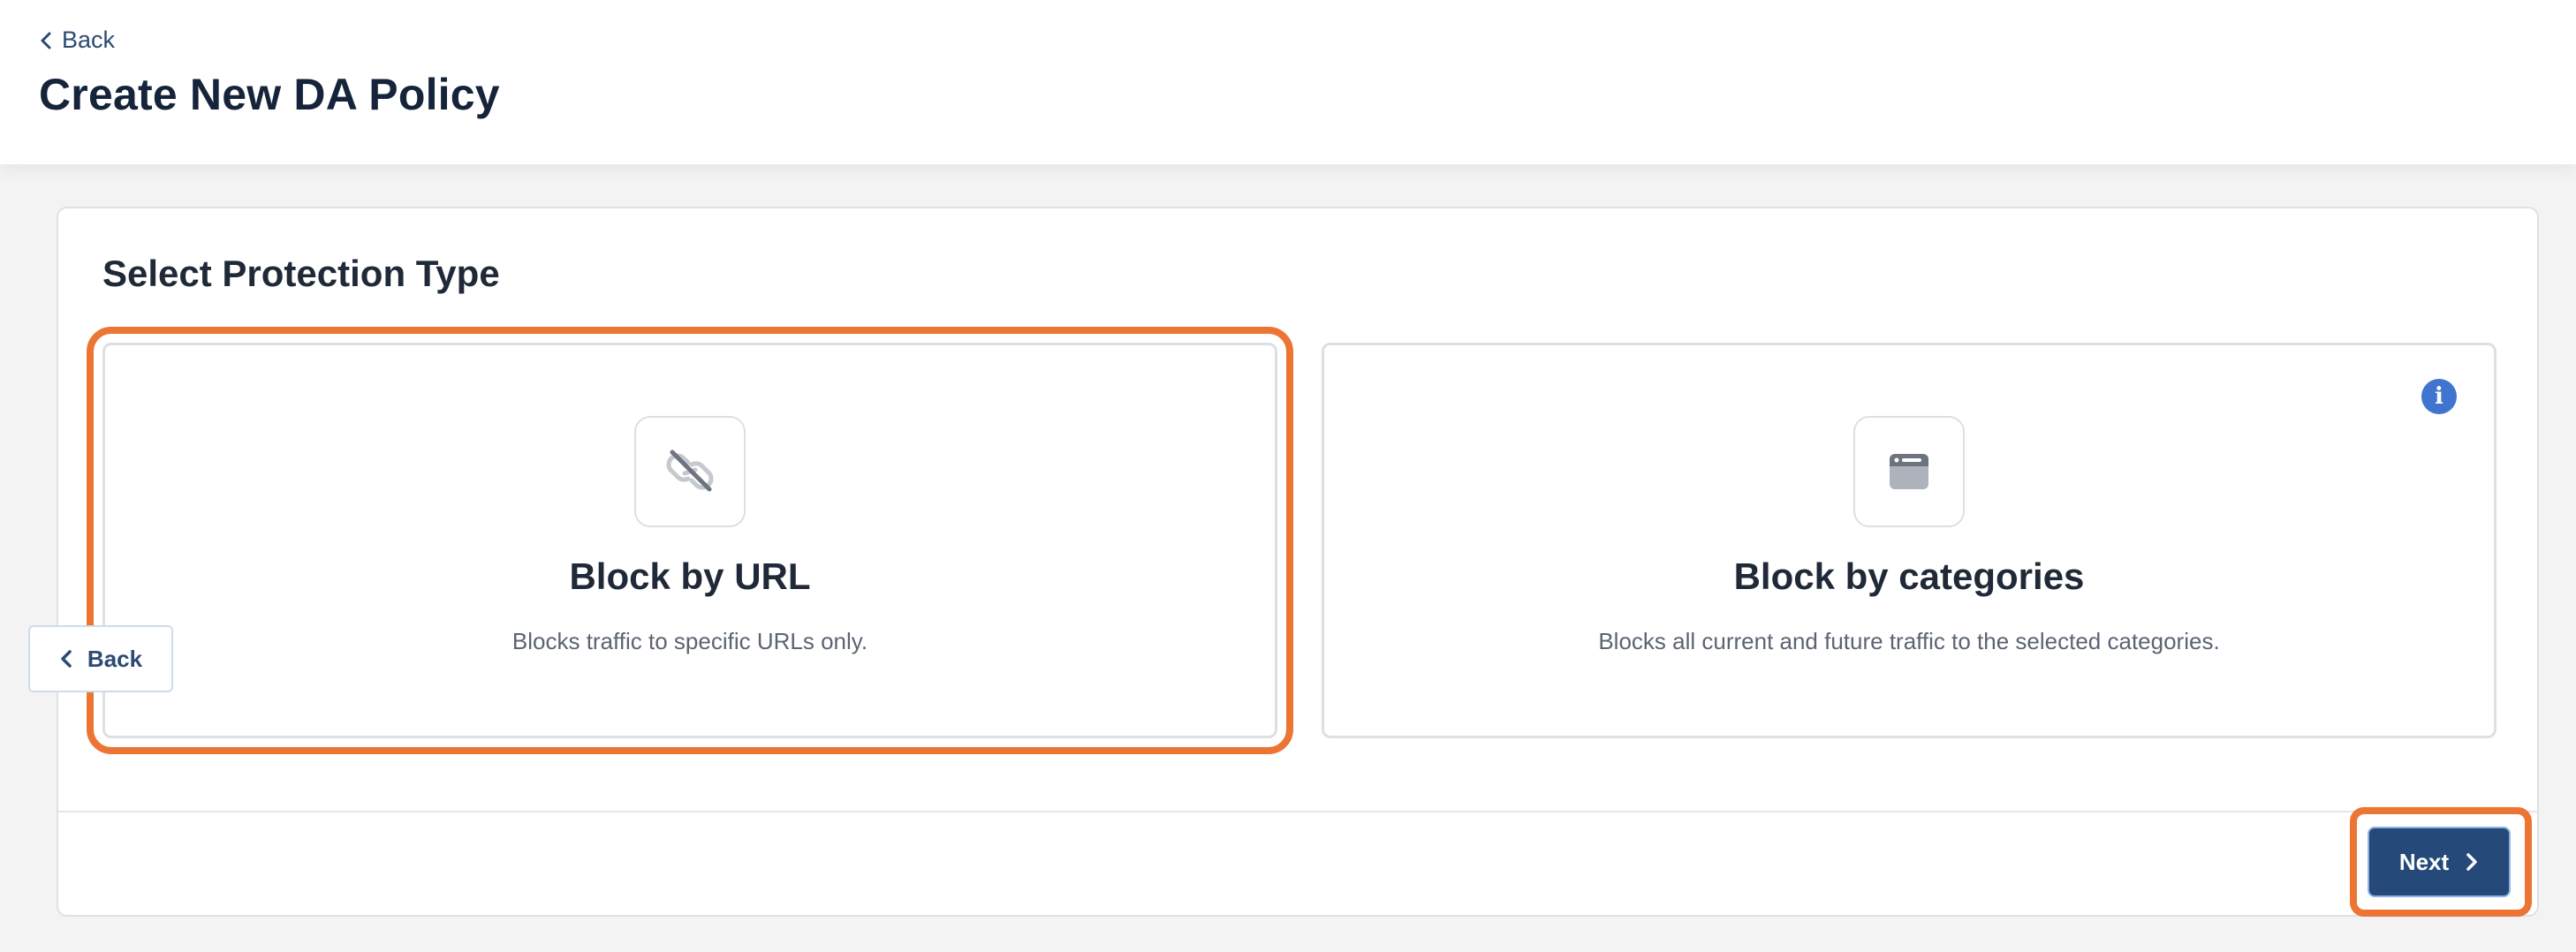  What do you see at coordinates (2424, 861) in the screenshot?
I see `next-button-label: Next` at bounding box center [2424, 861].